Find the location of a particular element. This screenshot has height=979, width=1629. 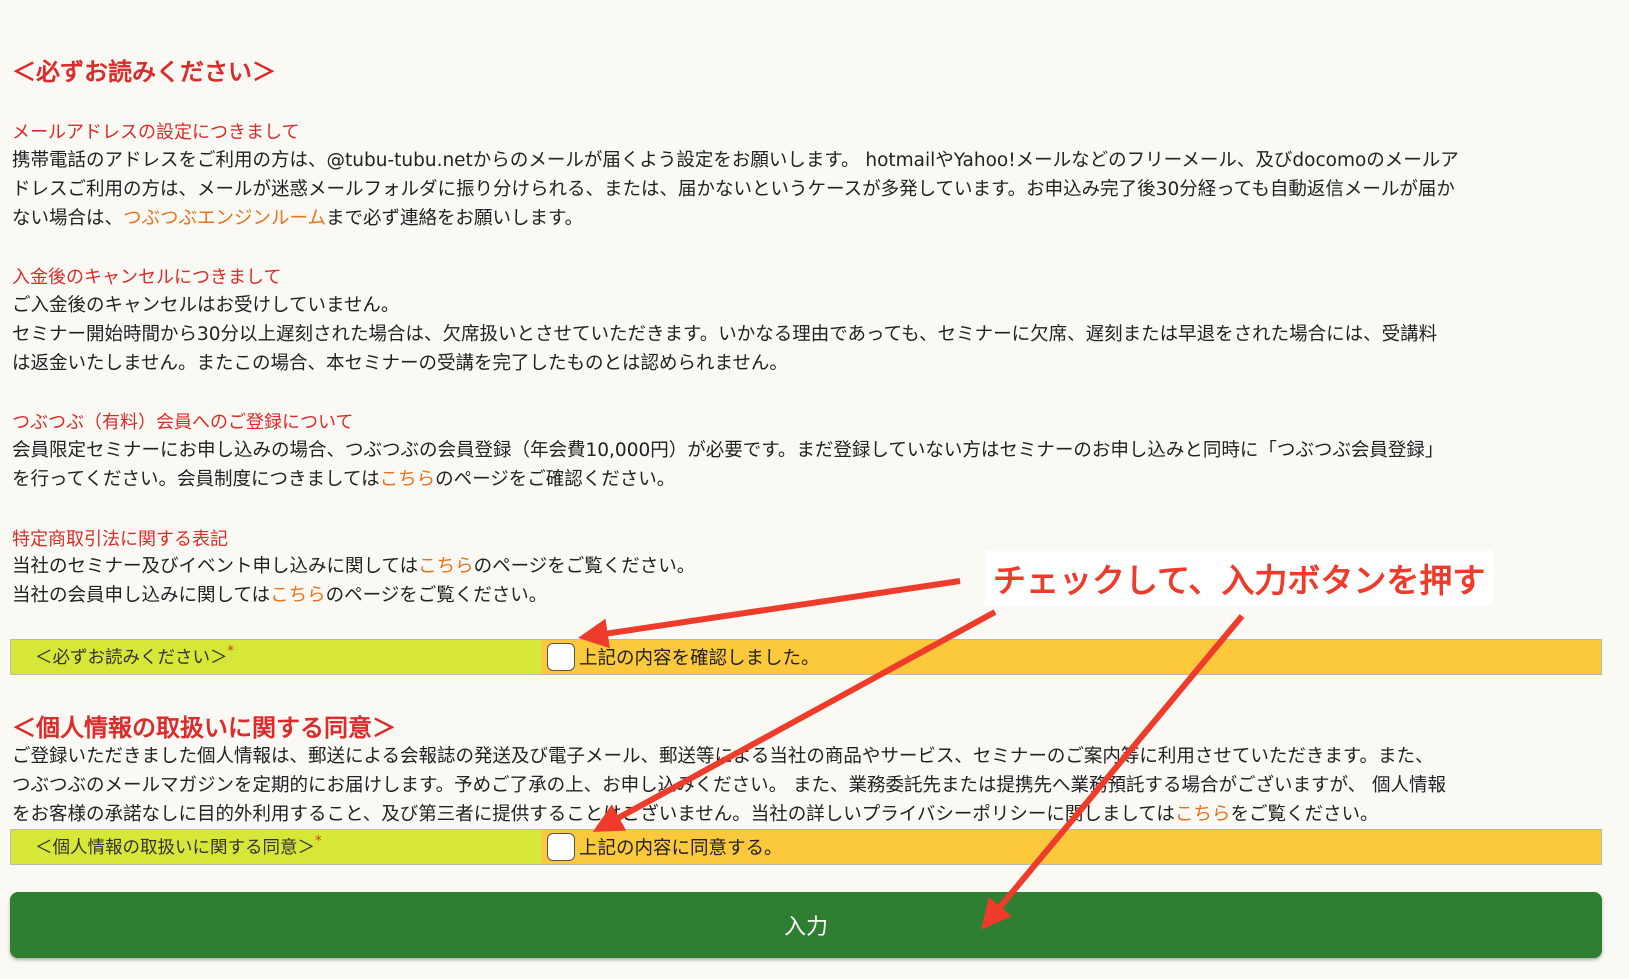

privacy-checkbox-area: 上記の内容に同意する。 is located at coordinates (1071, 847).